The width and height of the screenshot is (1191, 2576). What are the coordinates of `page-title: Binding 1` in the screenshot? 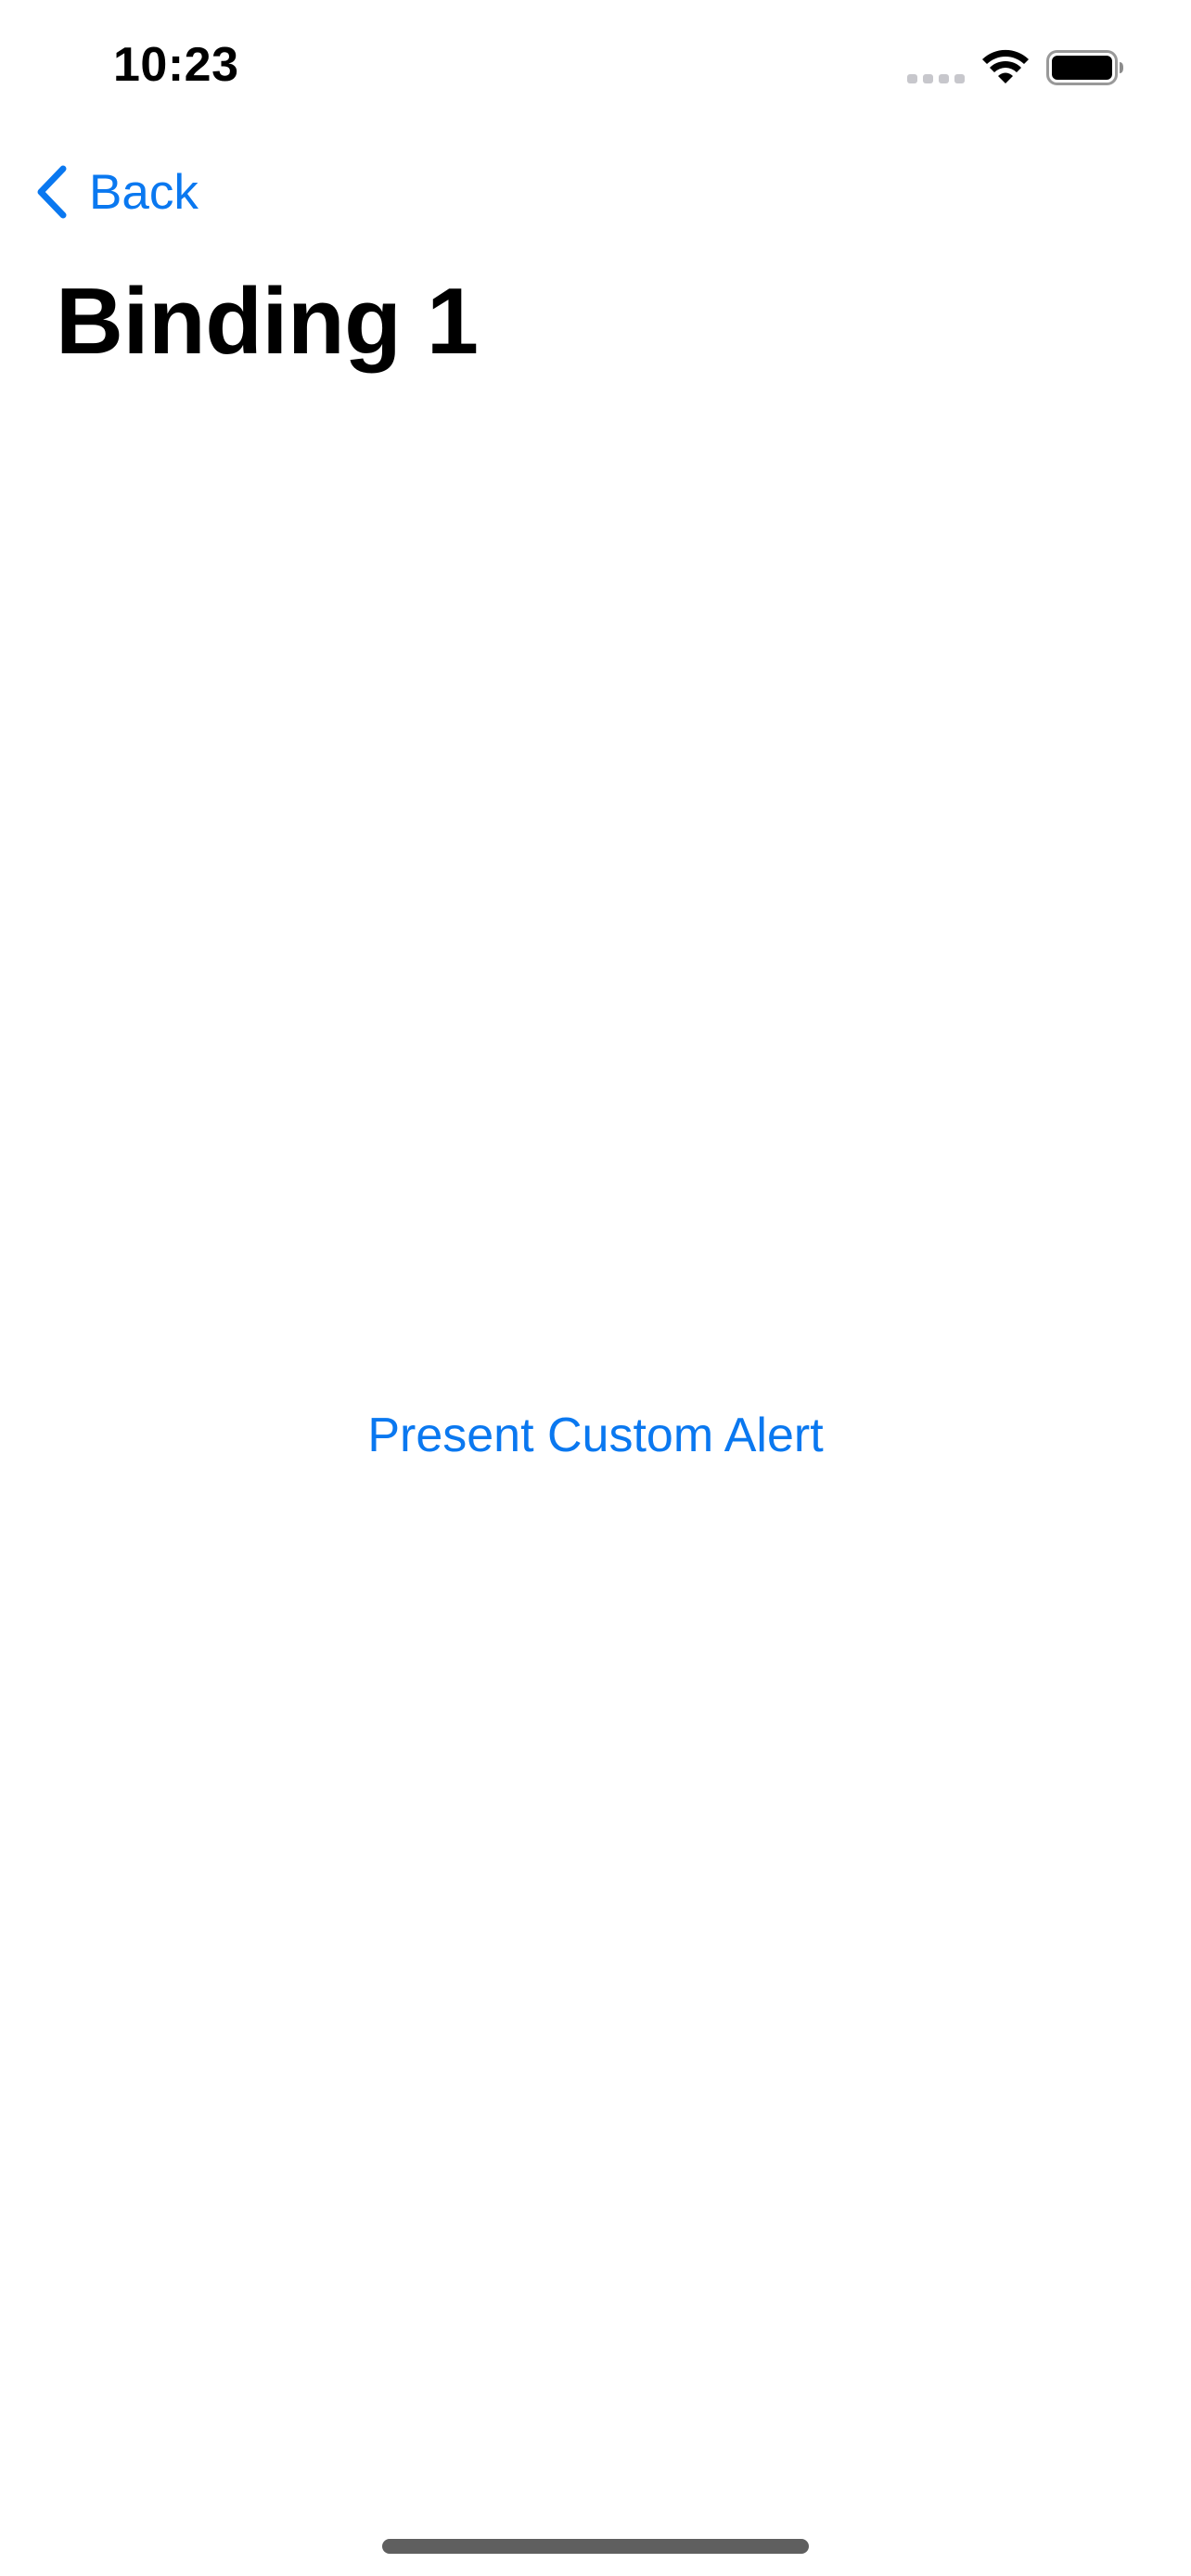 It's located at (267, 322).